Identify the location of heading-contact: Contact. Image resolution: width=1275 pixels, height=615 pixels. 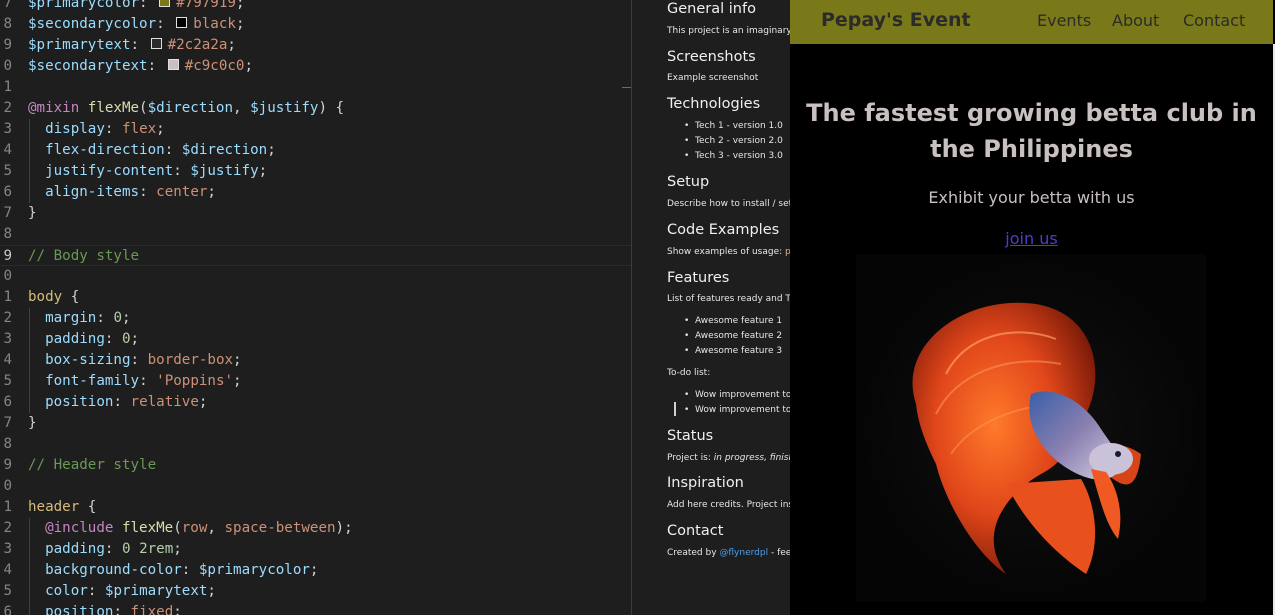
(695, 531).